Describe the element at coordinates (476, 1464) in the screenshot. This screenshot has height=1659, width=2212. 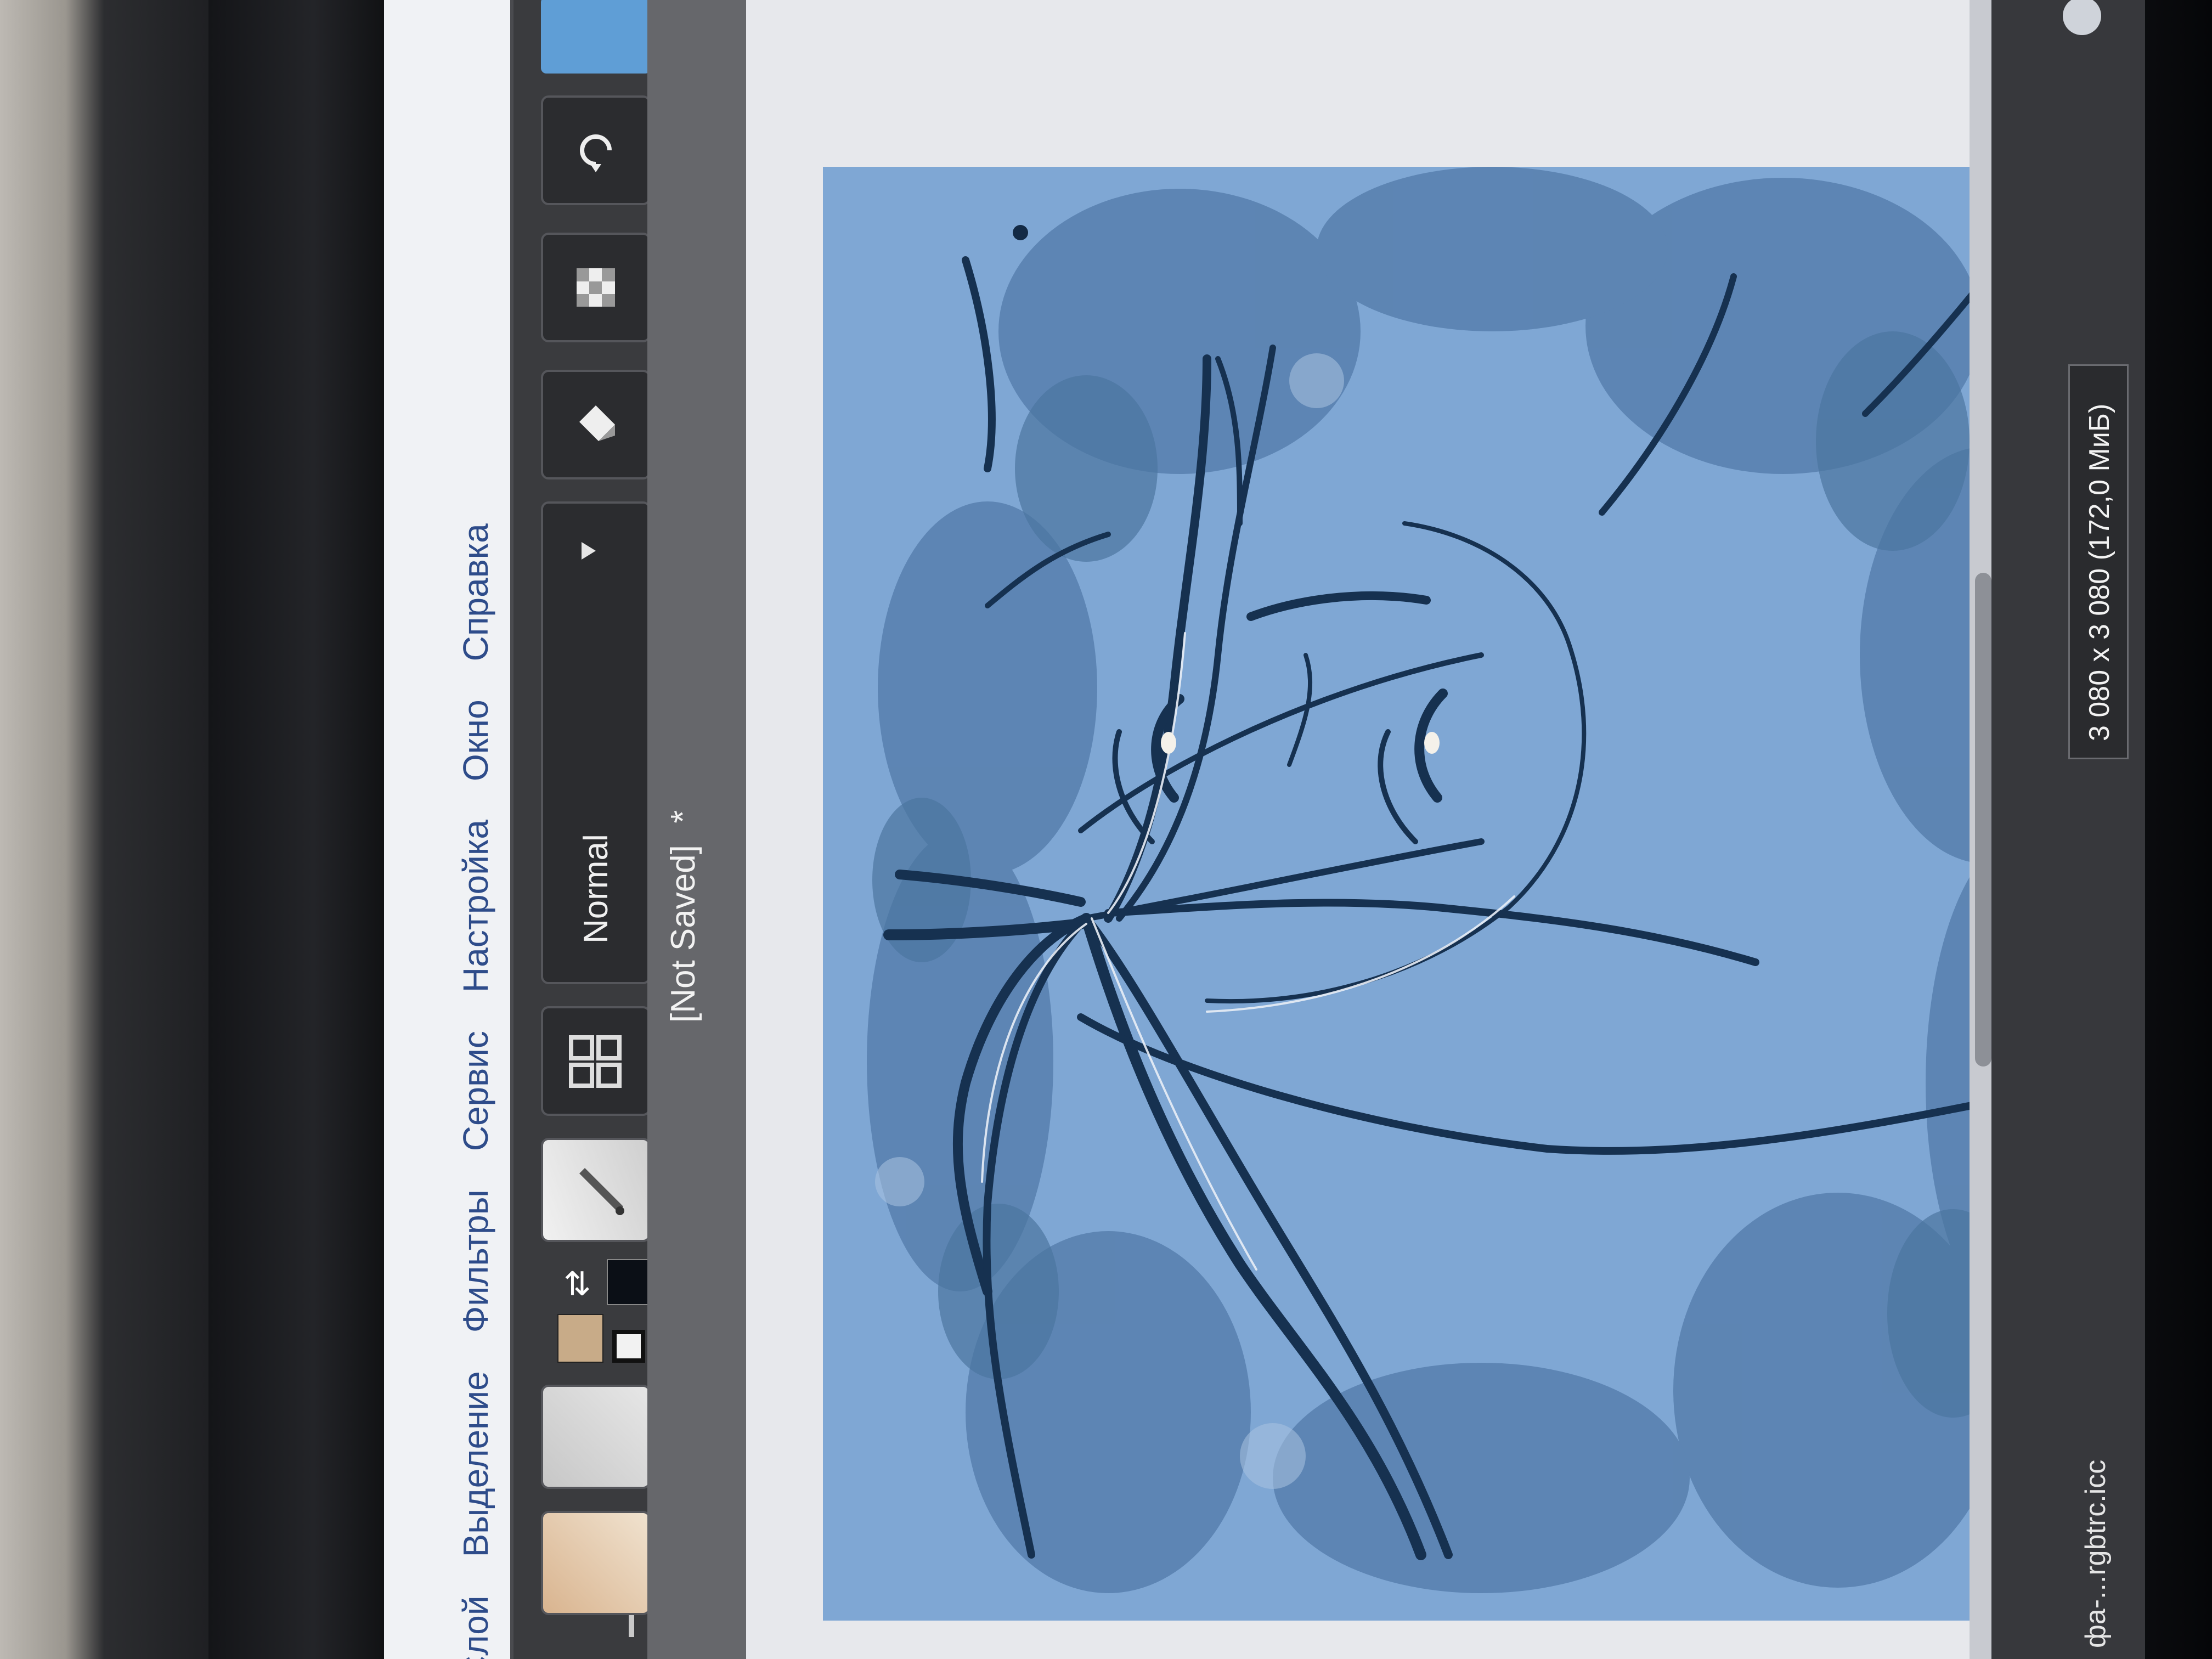
I see `menu-select: Выделение` at that location.